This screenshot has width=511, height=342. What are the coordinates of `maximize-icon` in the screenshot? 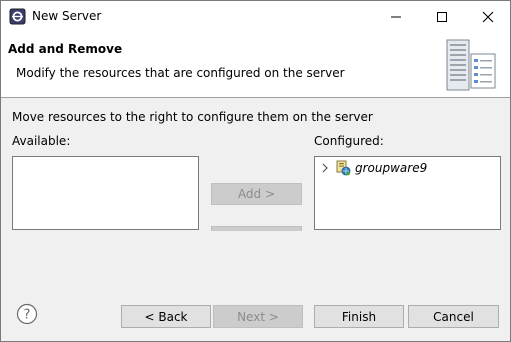 It's located at (442, 16).